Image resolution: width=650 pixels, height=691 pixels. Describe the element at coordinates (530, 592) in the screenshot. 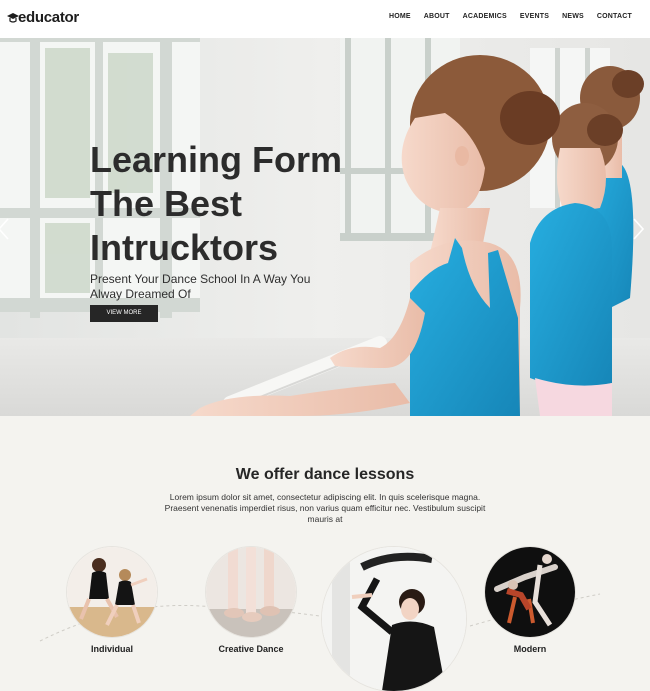

I see `lesson-image-modern` at that location.